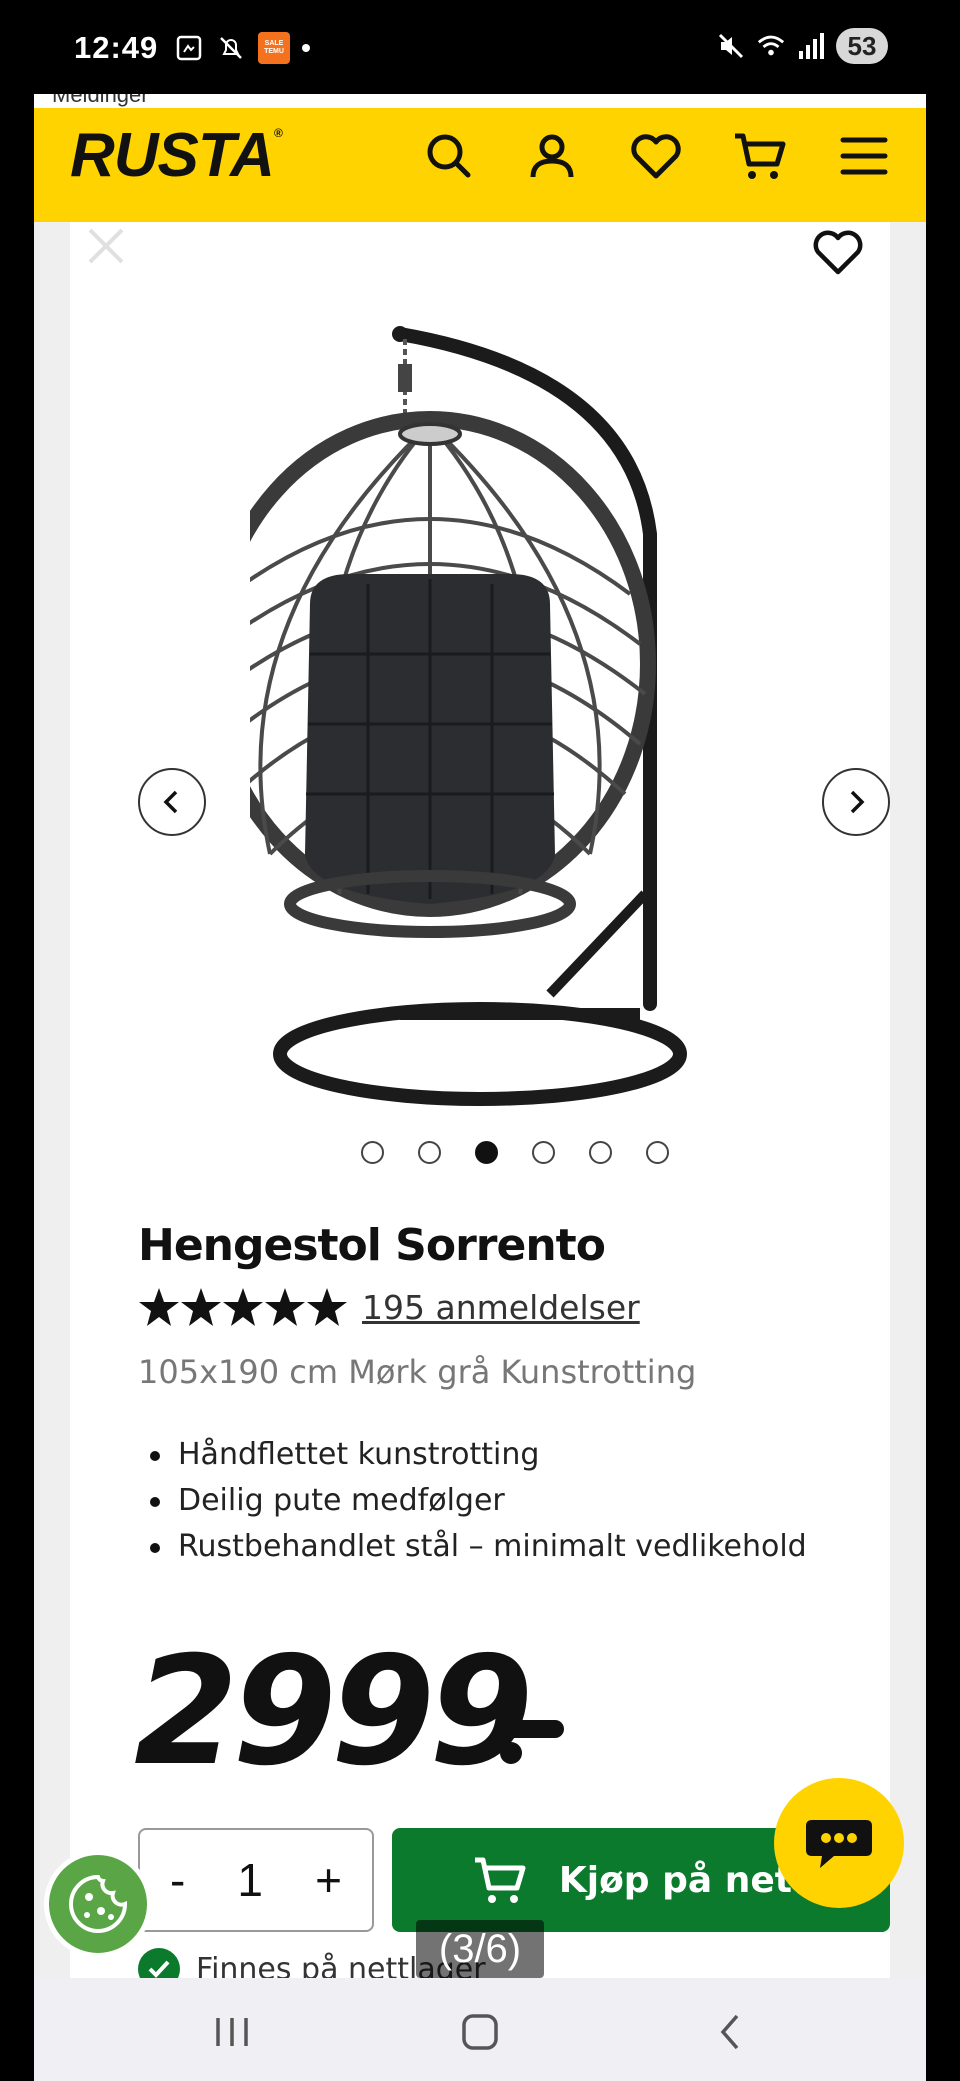 The image size is (960, 2081). I want to click on status-icons-right: 53, so click(802, 46).